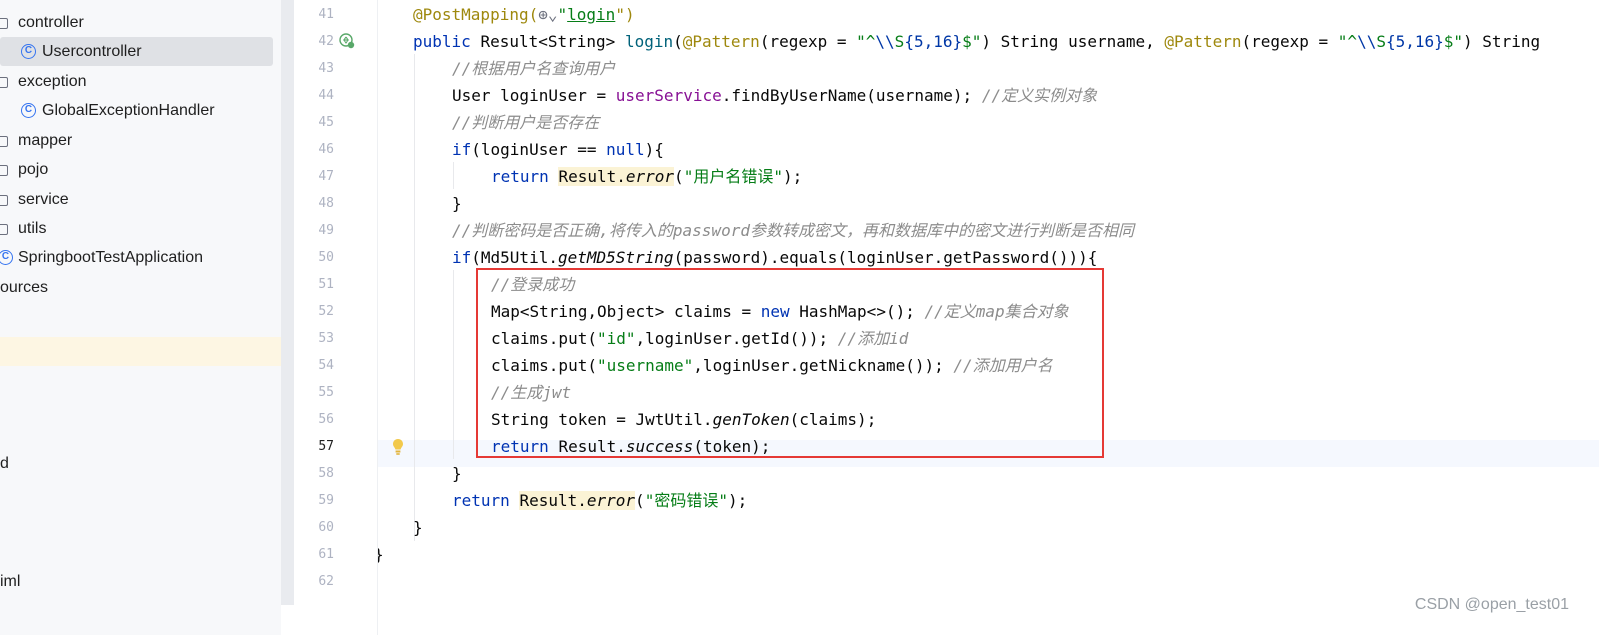 The height and width of the screenshot is (635, 1599). Describe the element at coordinates (326, 284) in the screenshot. I see `line-number: 51` at that location.